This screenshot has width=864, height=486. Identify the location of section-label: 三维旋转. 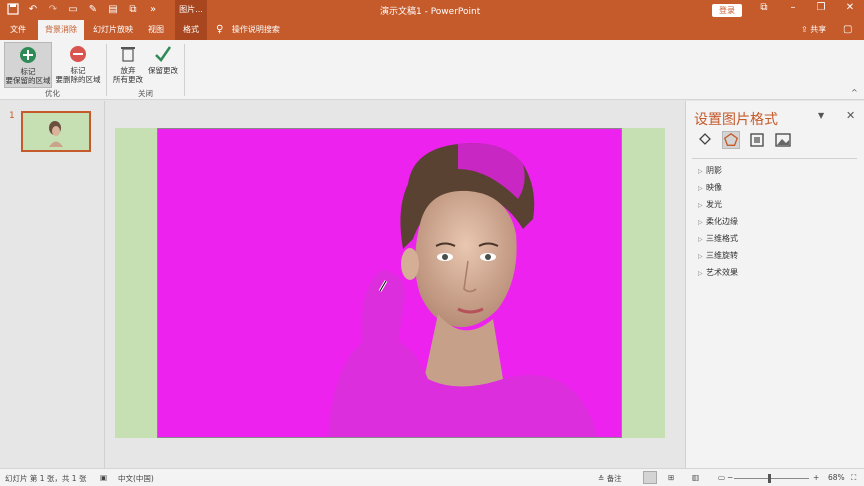
(722, 255).